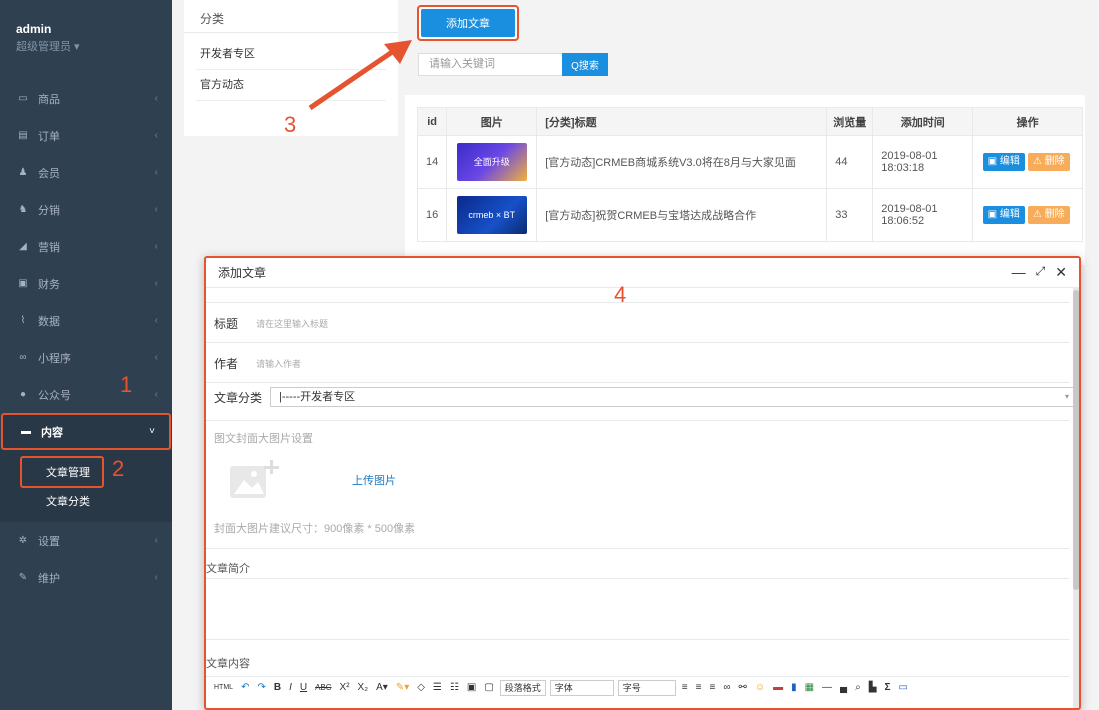 The height and width of the screenshot is (710, 1099). I want to click on blockquote-icon: ▣, so click(471, 687).